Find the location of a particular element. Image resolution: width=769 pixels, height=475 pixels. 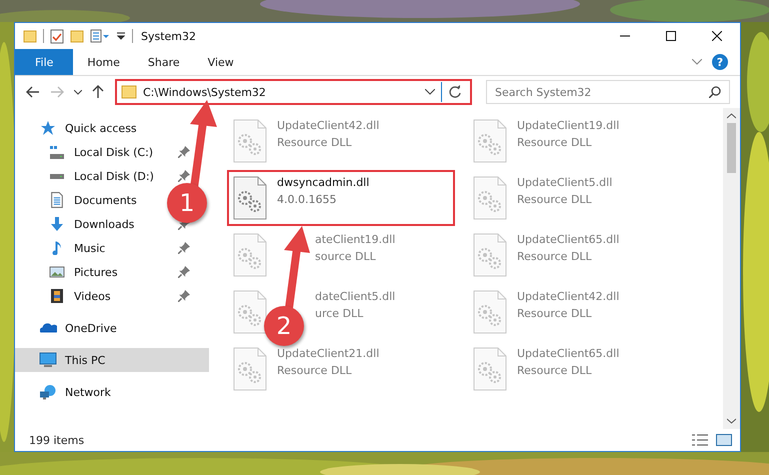

file-detail: urce DLL is located at coordinates (339, 313).